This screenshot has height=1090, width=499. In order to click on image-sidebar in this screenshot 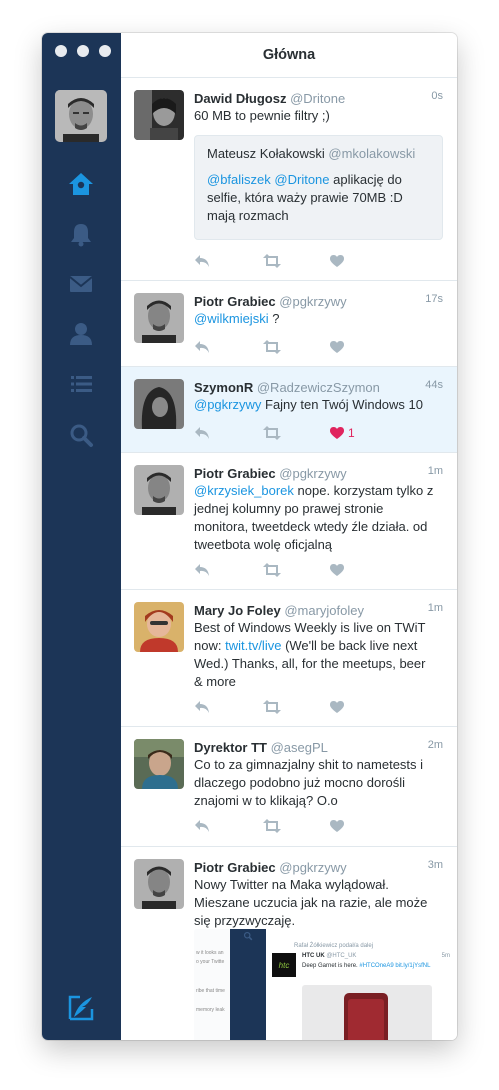, I will do `click(248, 984)`.